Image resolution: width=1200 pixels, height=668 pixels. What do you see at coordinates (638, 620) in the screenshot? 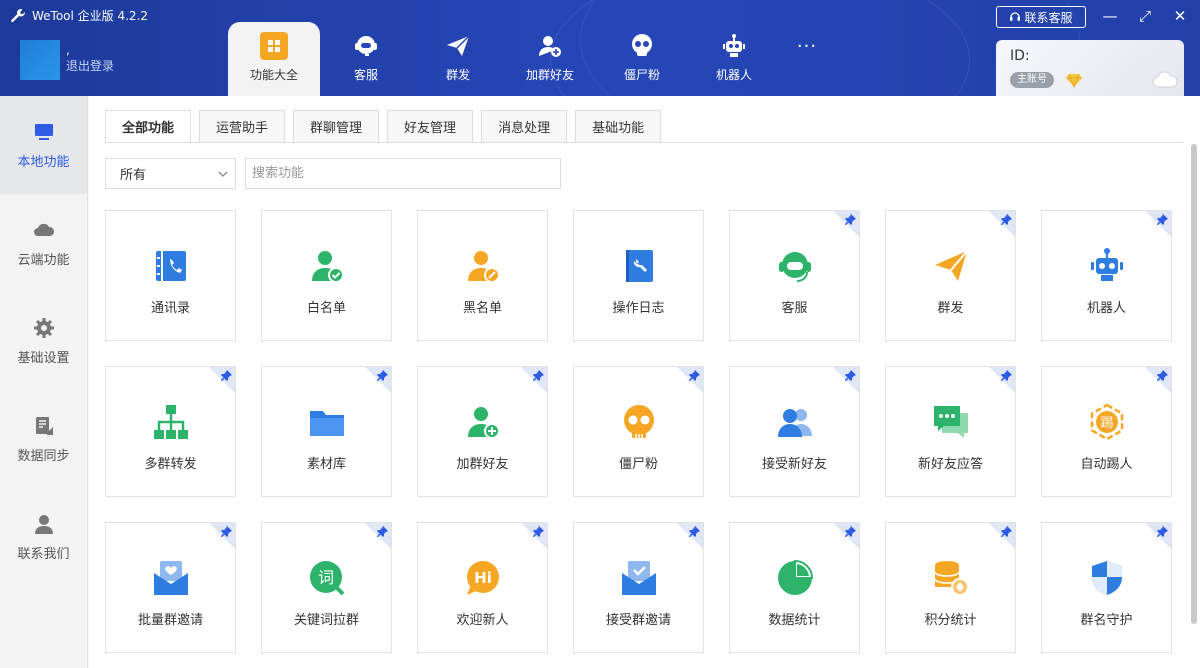
I see `feature-card-label: 接受群邀请` at bounding box center [638, 620].